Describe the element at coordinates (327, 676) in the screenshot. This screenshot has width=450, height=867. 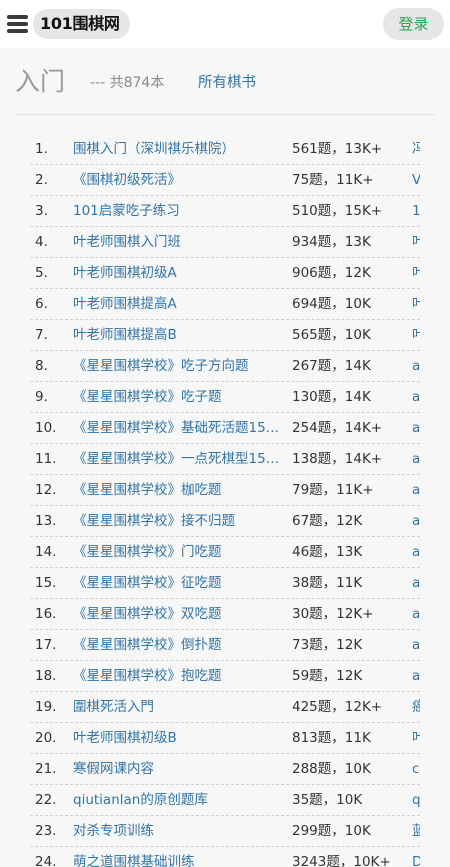
I see `book-stats: 59题，12K` at that location.